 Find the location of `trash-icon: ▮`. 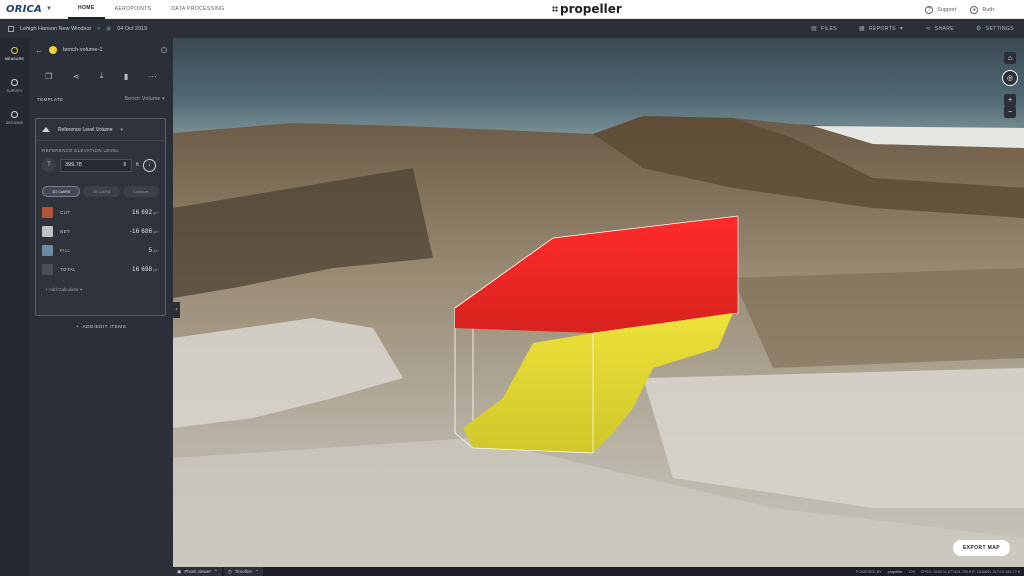

trash-icon: ▮ is located at coordinates (126, 76).